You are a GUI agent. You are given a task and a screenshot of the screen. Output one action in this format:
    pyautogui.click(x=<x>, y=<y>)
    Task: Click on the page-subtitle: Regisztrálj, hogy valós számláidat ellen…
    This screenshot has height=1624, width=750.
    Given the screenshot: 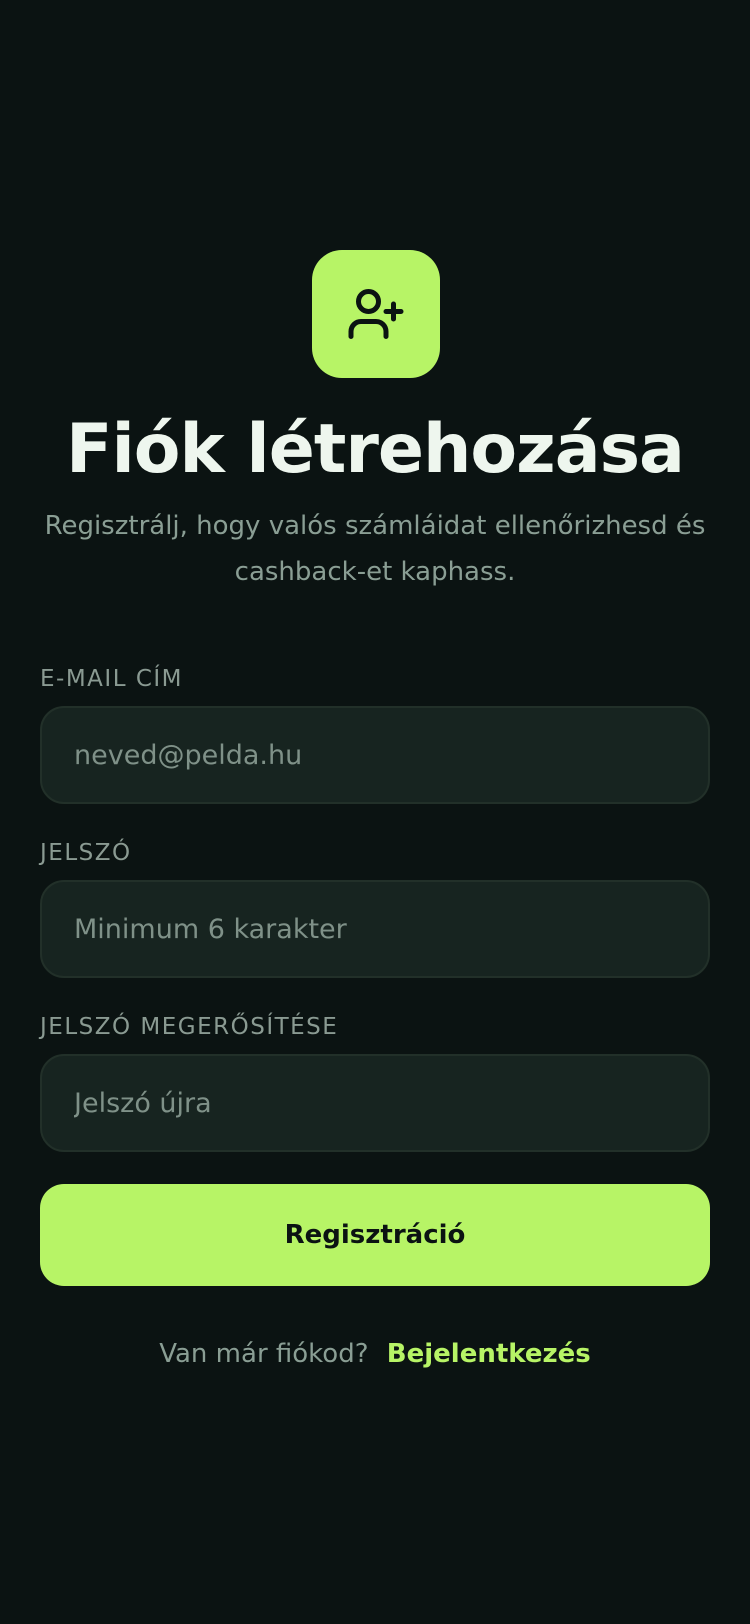 What is the action you would take?
    pyautogui.click(x=375, y=549)
    